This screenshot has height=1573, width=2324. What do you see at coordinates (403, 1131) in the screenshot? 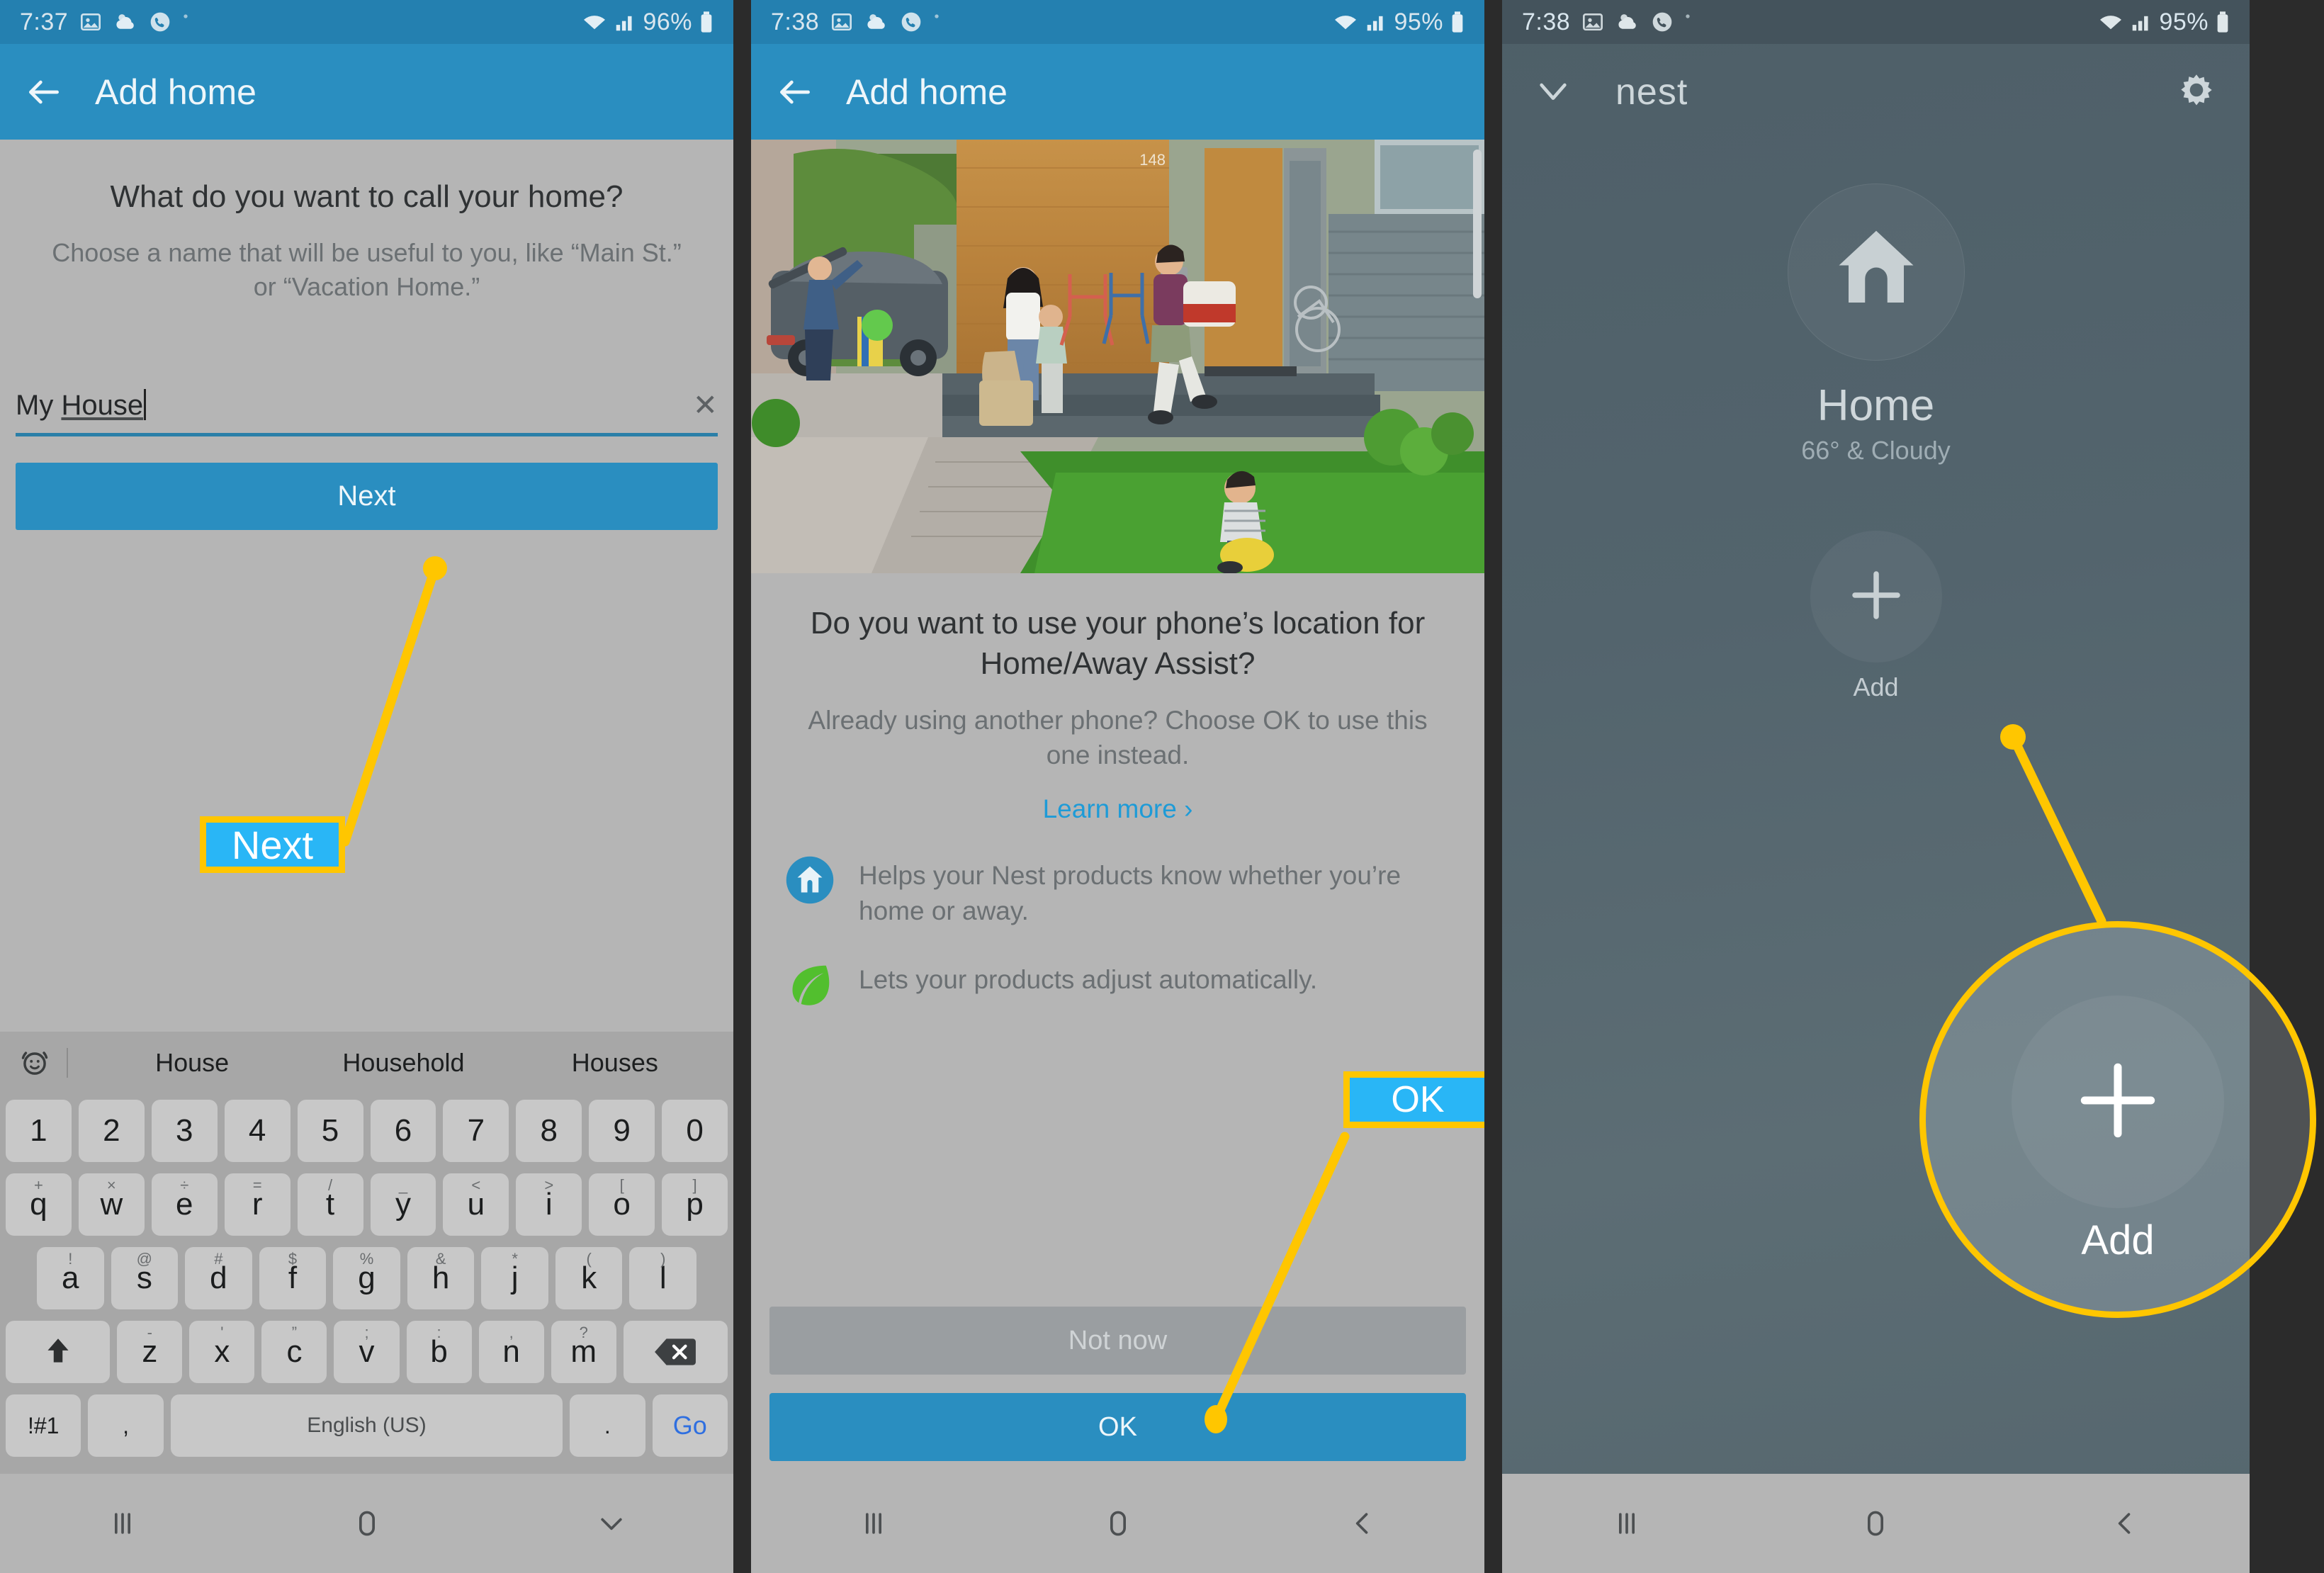
I see `key-6: 6` at bounding box center [403, 1131].